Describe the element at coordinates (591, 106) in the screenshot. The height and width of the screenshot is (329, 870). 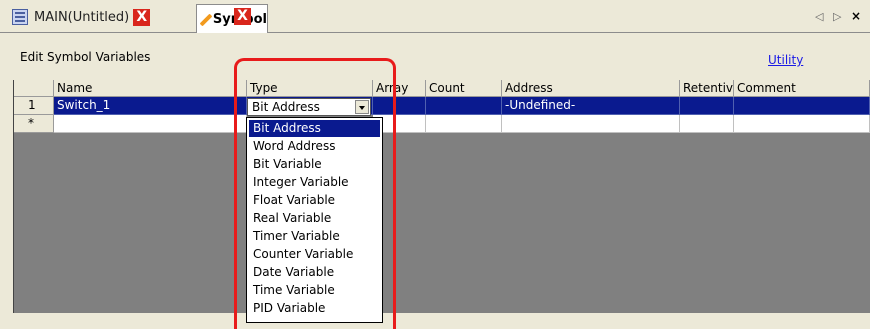
I see `cell-address: -Undefined-` at that location.